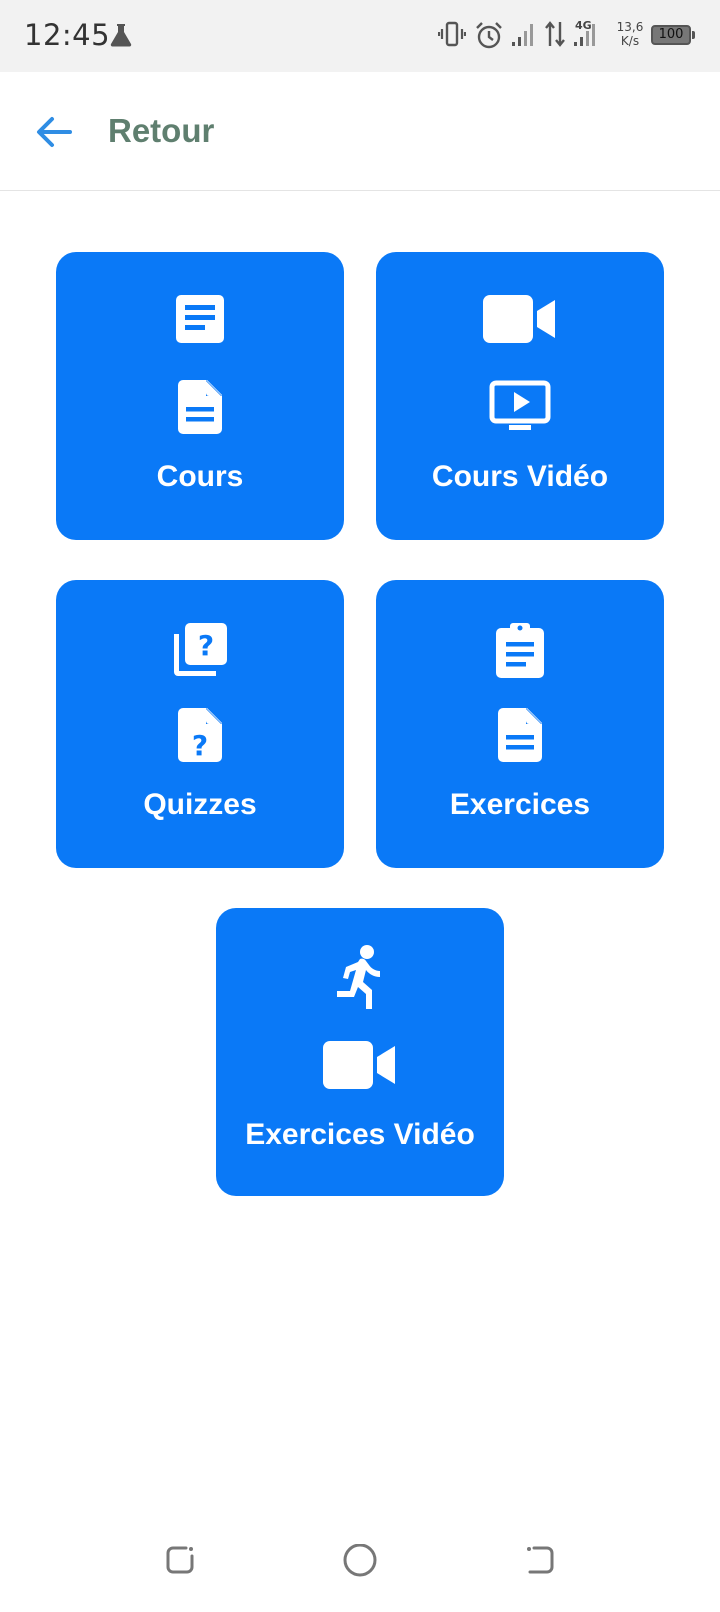  What do you see at coordinates (630, 27) in the screenshot?
I see `net-speed-value: 13,6` at bounding box center [630, 27].